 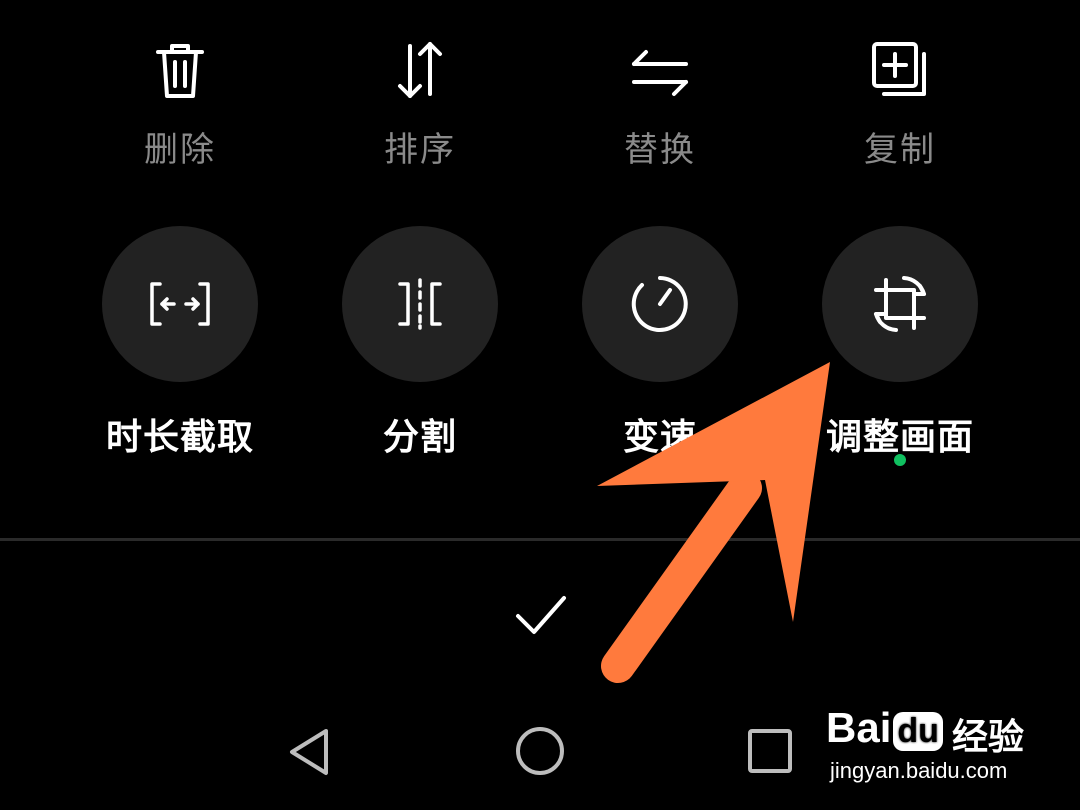 What do you see at coordinates (859, 727) in the screenshot?
I see `watermark-brand-prefix: Bai` at bounding box center [859, 727].